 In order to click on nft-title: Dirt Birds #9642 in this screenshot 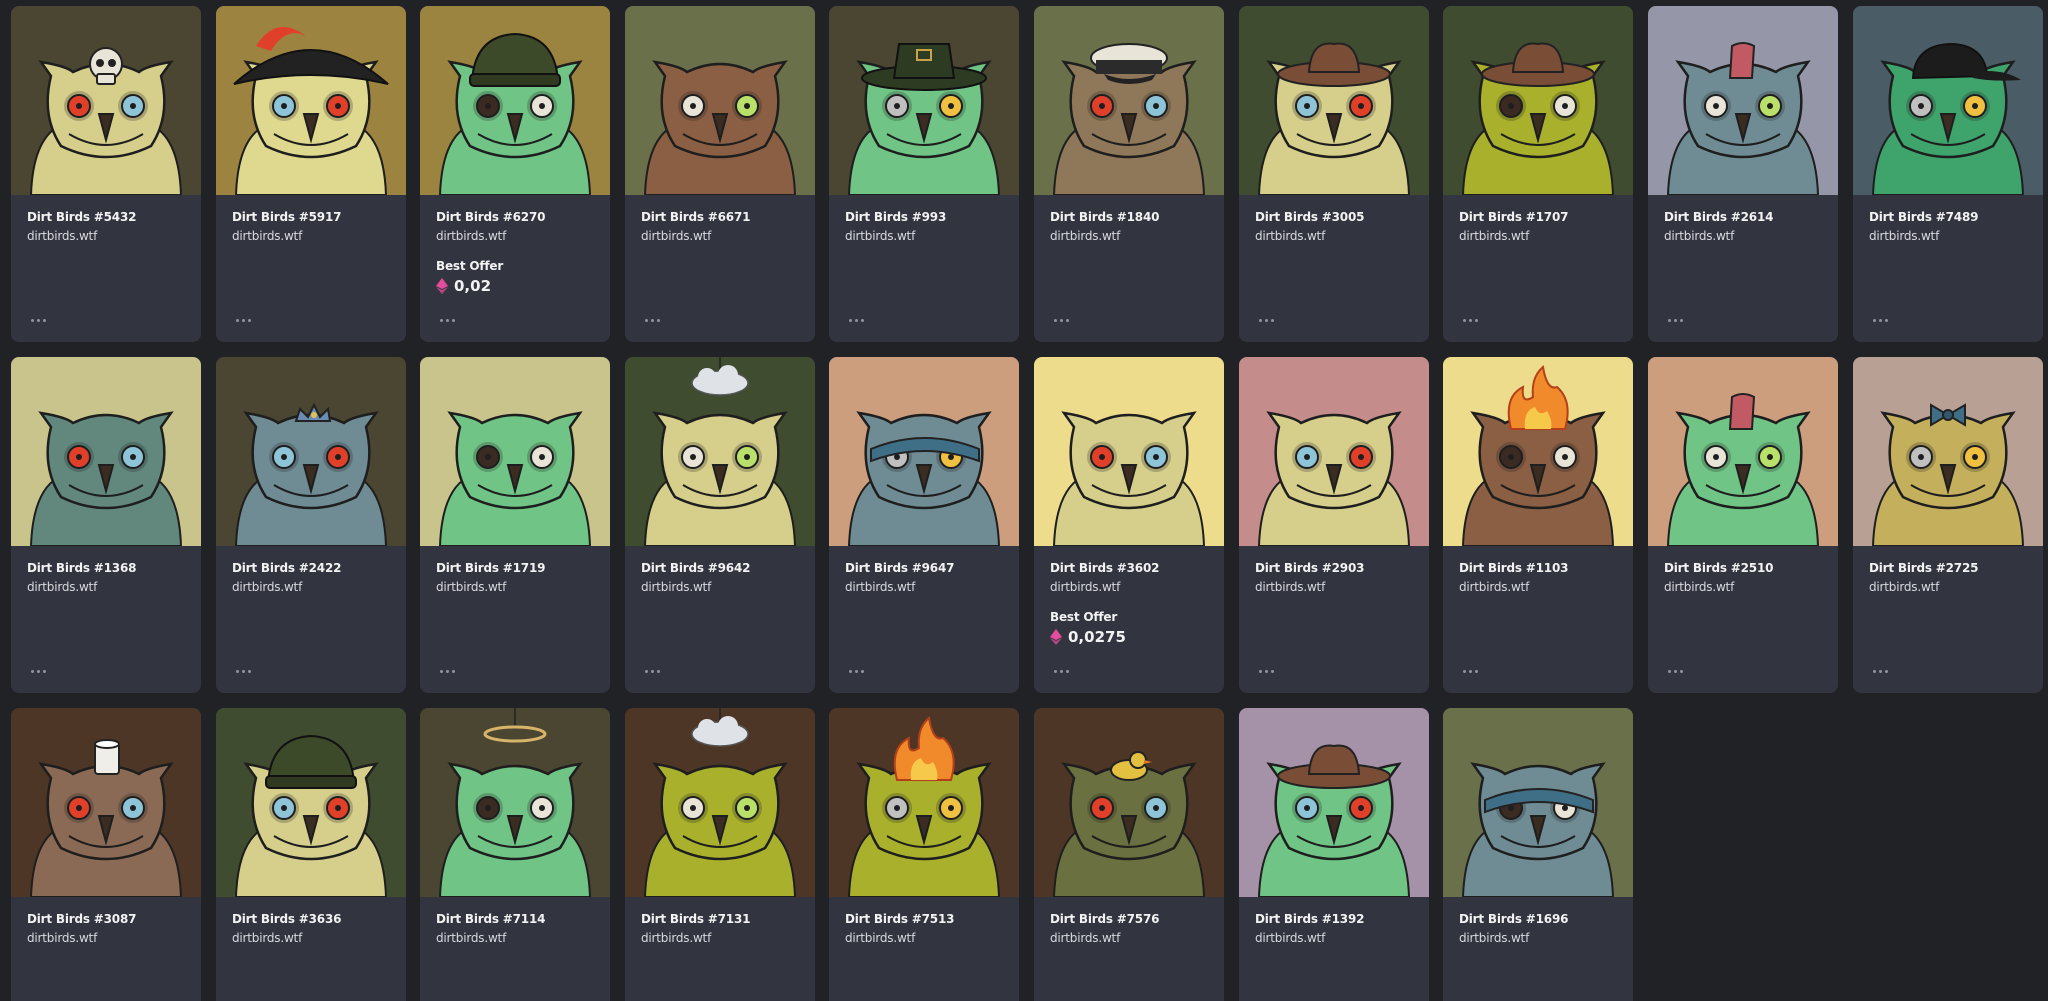, I will do `click(728, 568)`.